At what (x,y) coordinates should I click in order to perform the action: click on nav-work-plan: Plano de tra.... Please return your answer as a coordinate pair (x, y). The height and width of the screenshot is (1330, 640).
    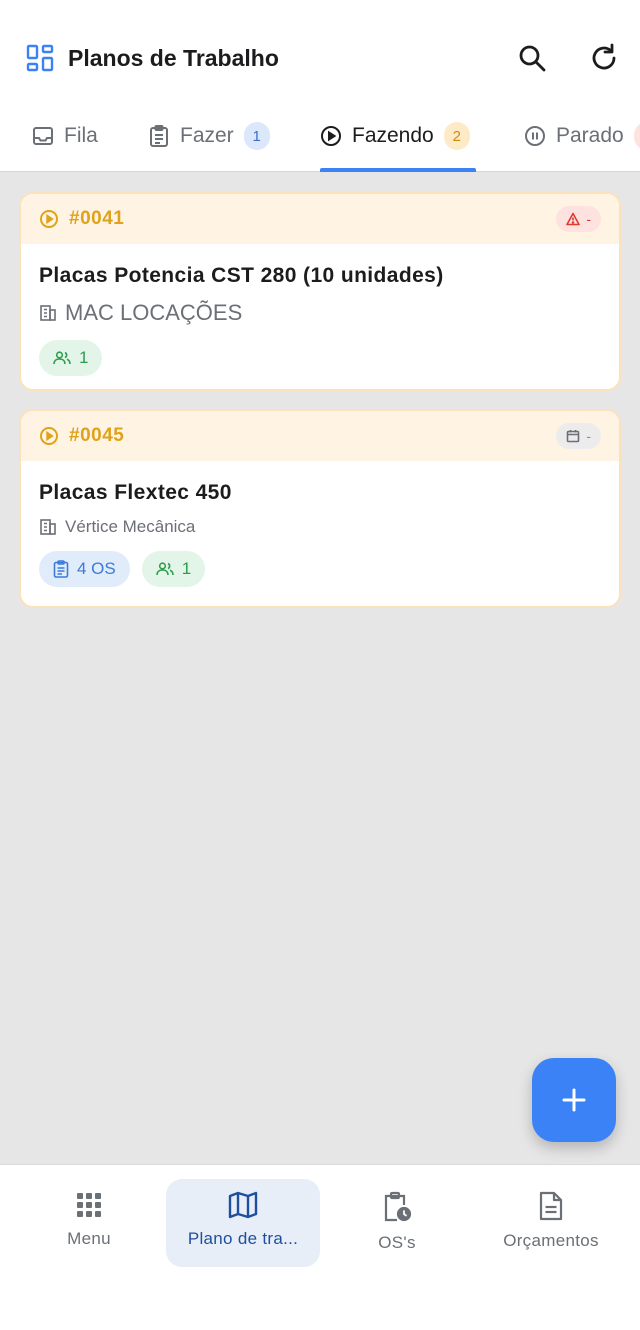
    Looking at the image, I should click on (243, 1223).